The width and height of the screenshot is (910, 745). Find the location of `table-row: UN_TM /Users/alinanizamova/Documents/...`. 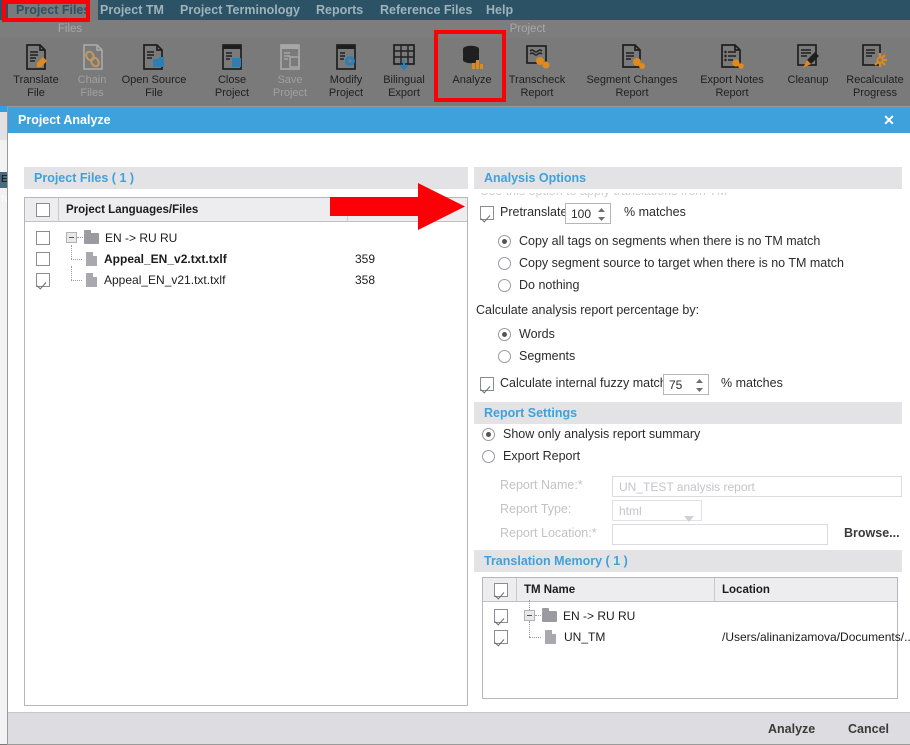

table-row: UN_TM /Users/alinanizamova/Documents/... is located at coordinates (696, 634).